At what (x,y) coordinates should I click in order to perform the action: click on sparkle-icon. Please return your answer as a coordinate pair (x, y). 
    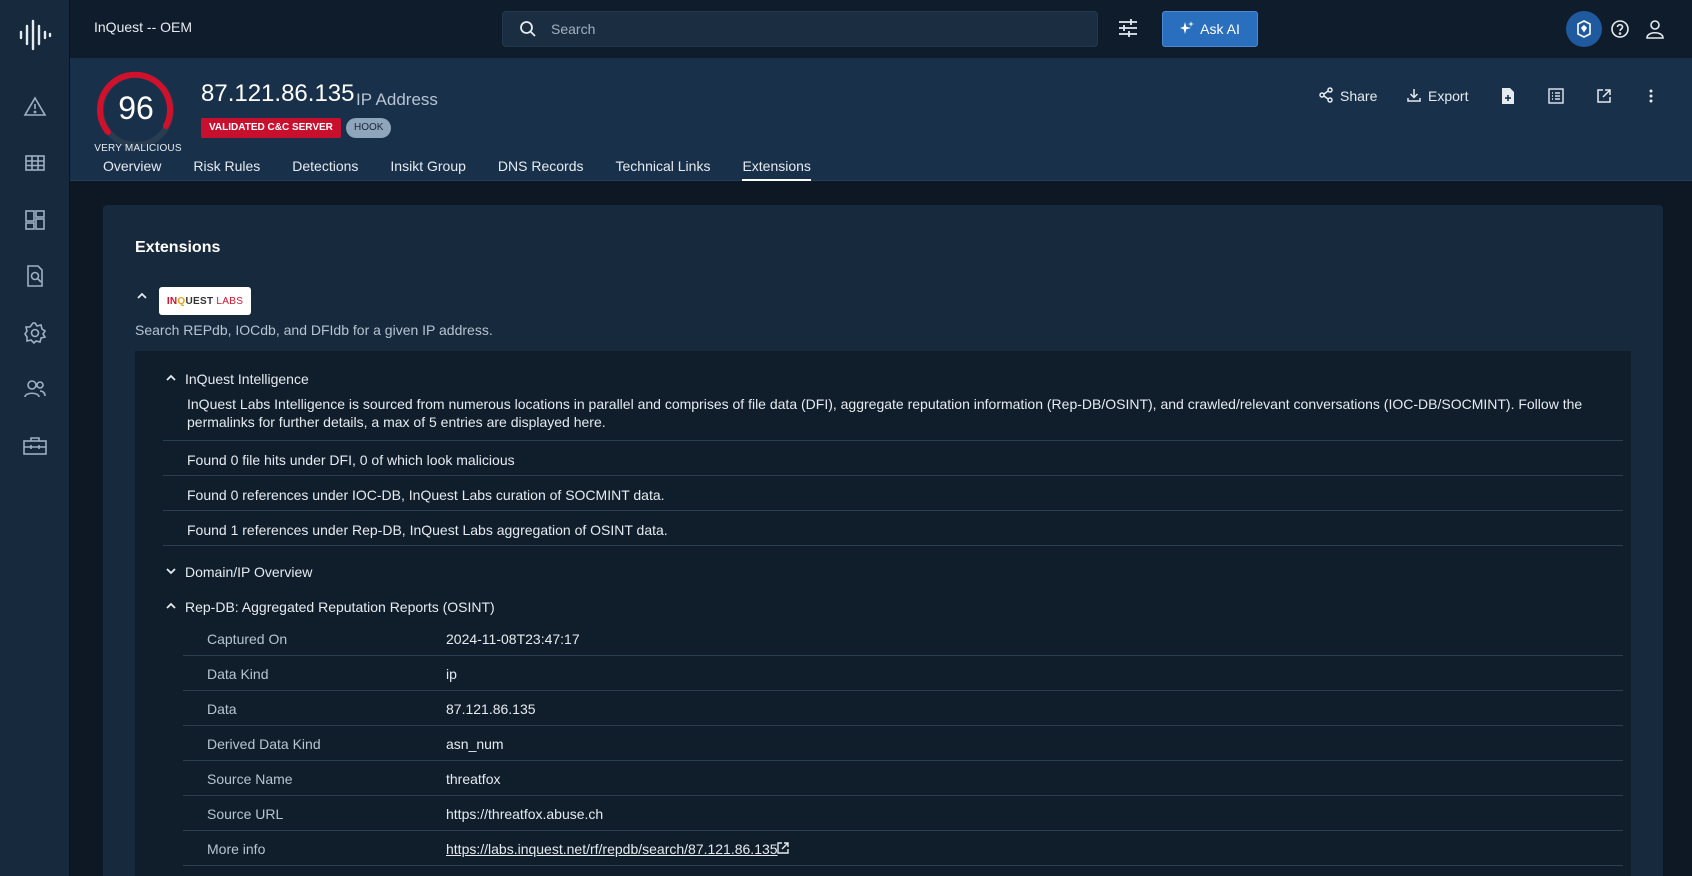
    Looking at the image, I should click on (1187, 29).